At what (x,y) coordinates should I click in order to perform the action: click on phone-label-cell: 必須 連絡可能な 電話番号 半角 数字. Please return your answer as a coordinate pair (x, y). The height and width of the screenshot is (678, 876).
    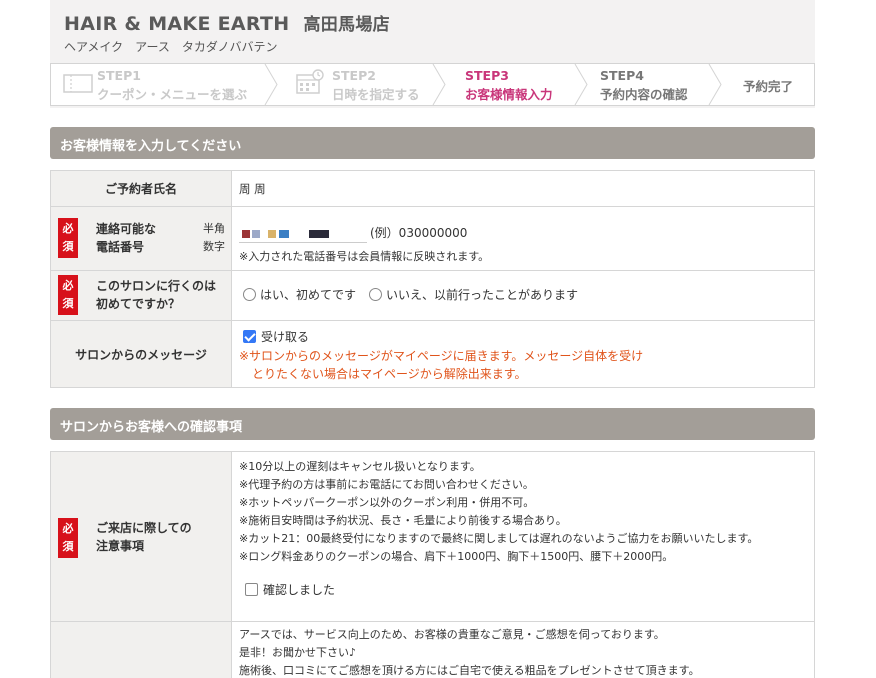
    Looking at the image, I should click on (141, 238).